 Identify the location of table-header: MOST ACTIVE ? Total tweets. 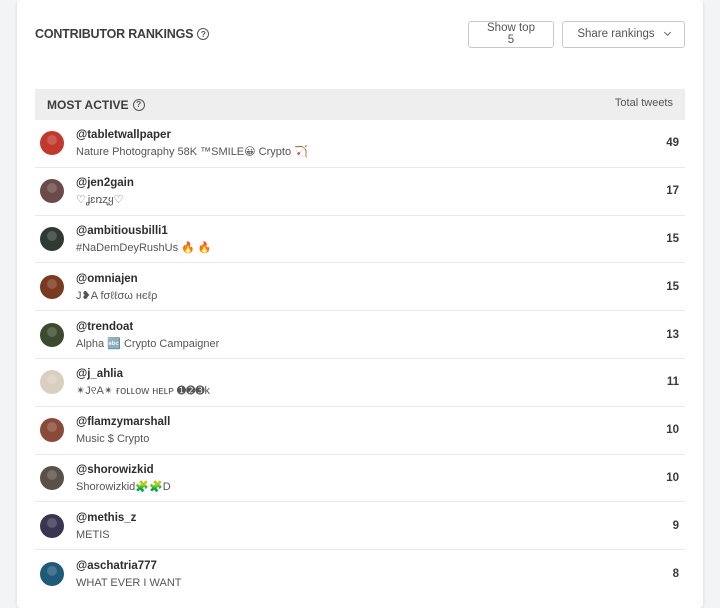
(360, 104).